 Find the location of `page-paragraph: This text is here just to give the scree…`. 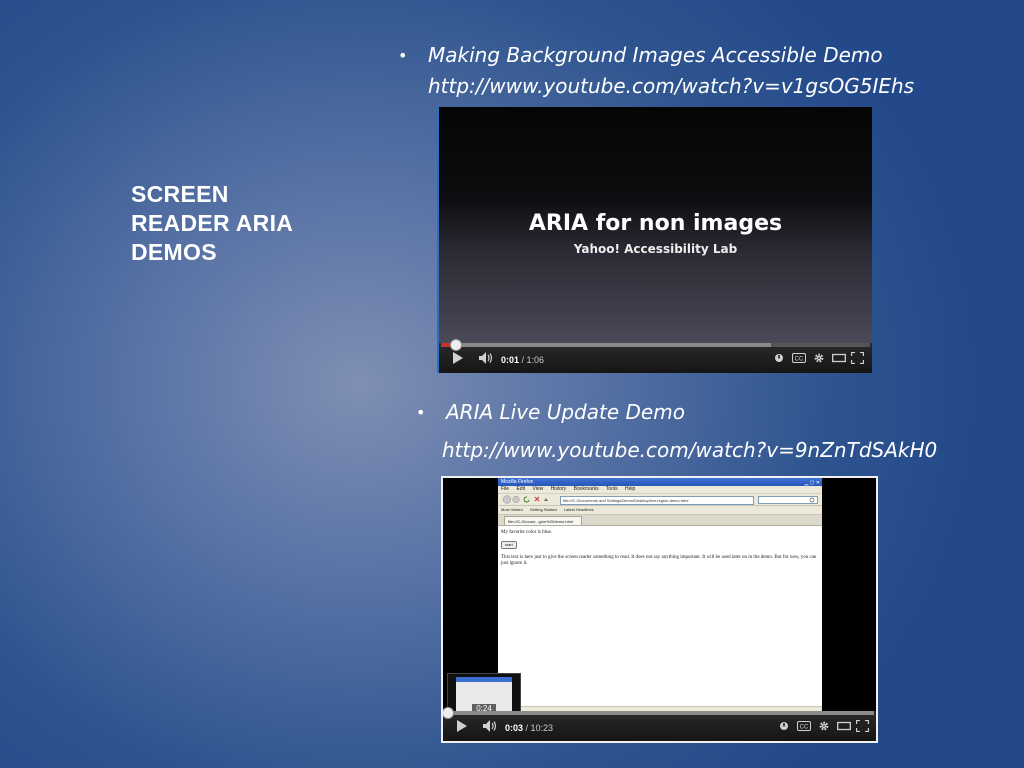

page-paragraph: This text is here just to give the scree… is located at coordinates (659, 560).